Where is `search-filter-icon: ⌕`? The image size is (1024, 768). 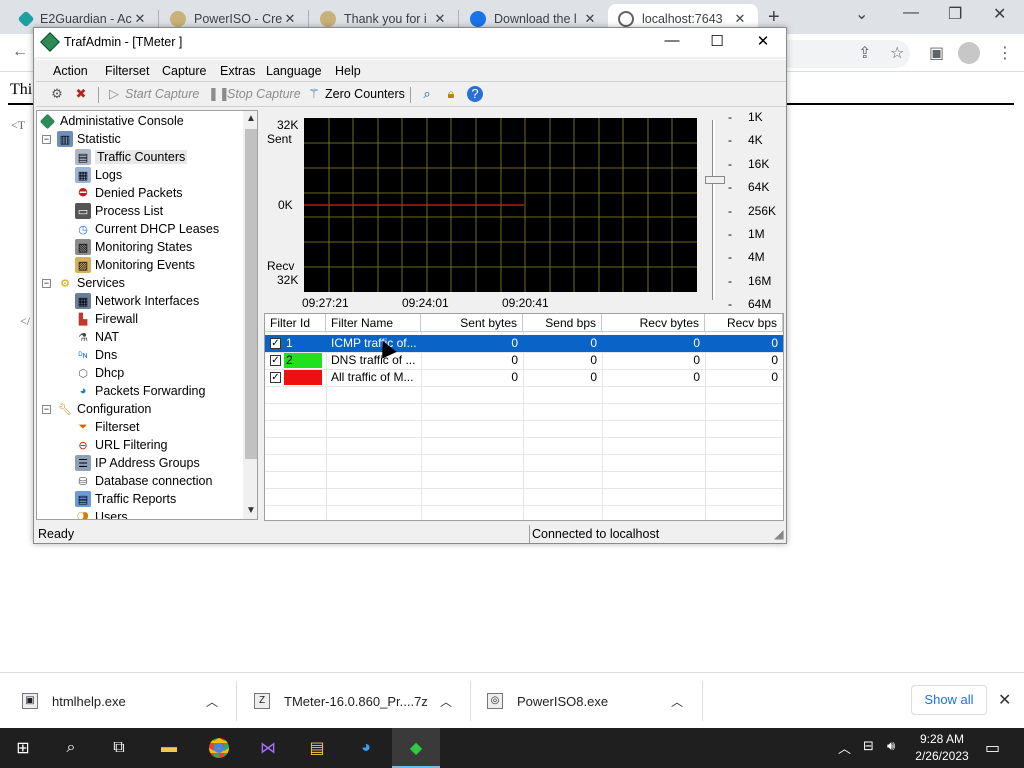 search-filter-icon: ⌕ is located at coordinates (428, 94).